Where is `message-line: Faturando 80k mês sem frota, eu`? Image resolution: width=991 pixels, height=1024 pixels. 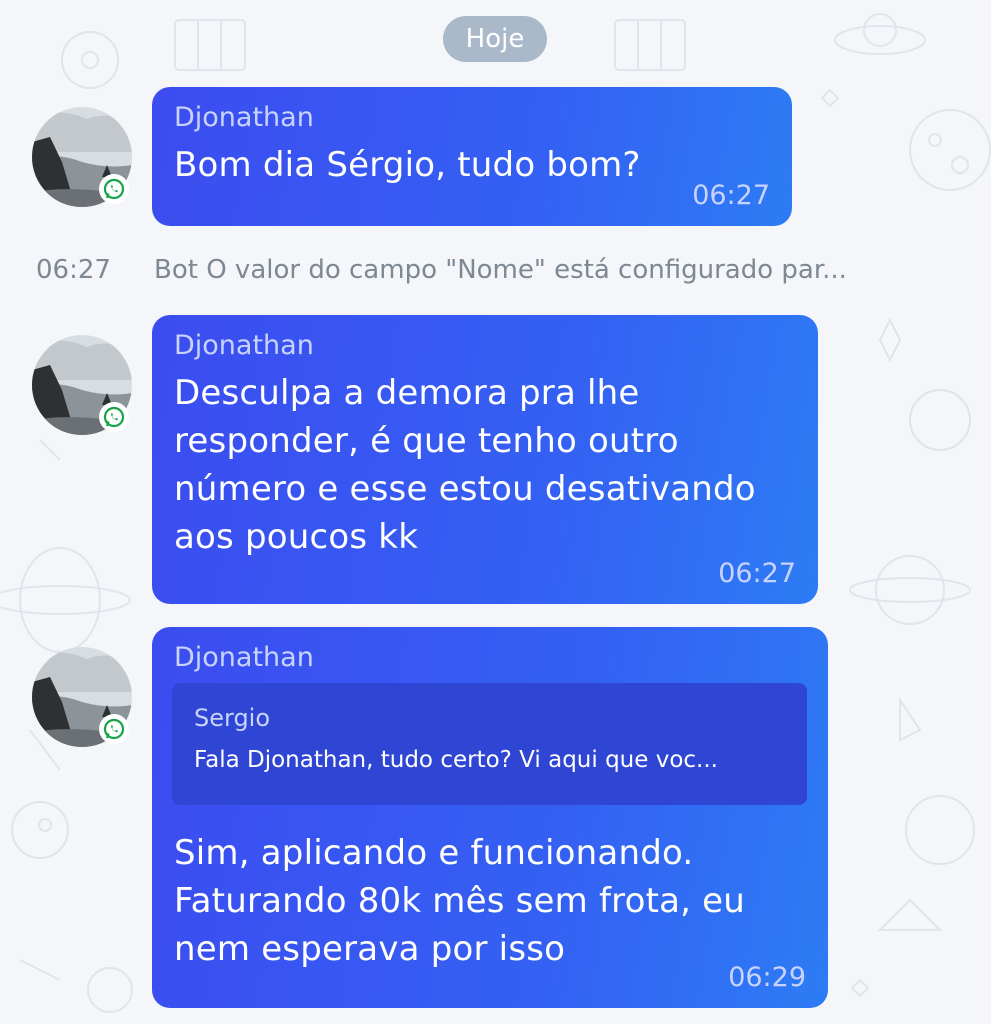
message-line: Faturando 80k mês sem frota, eu is located at coordinates (460, 901).